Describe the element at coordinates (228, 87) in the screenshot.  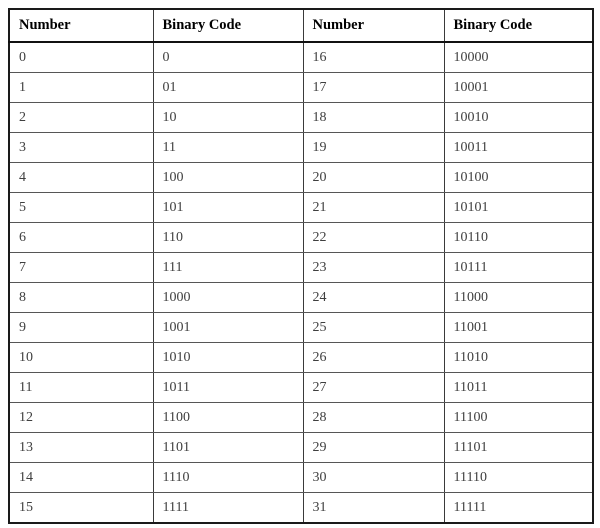
I see `cell-binary-left: 01` at that location.